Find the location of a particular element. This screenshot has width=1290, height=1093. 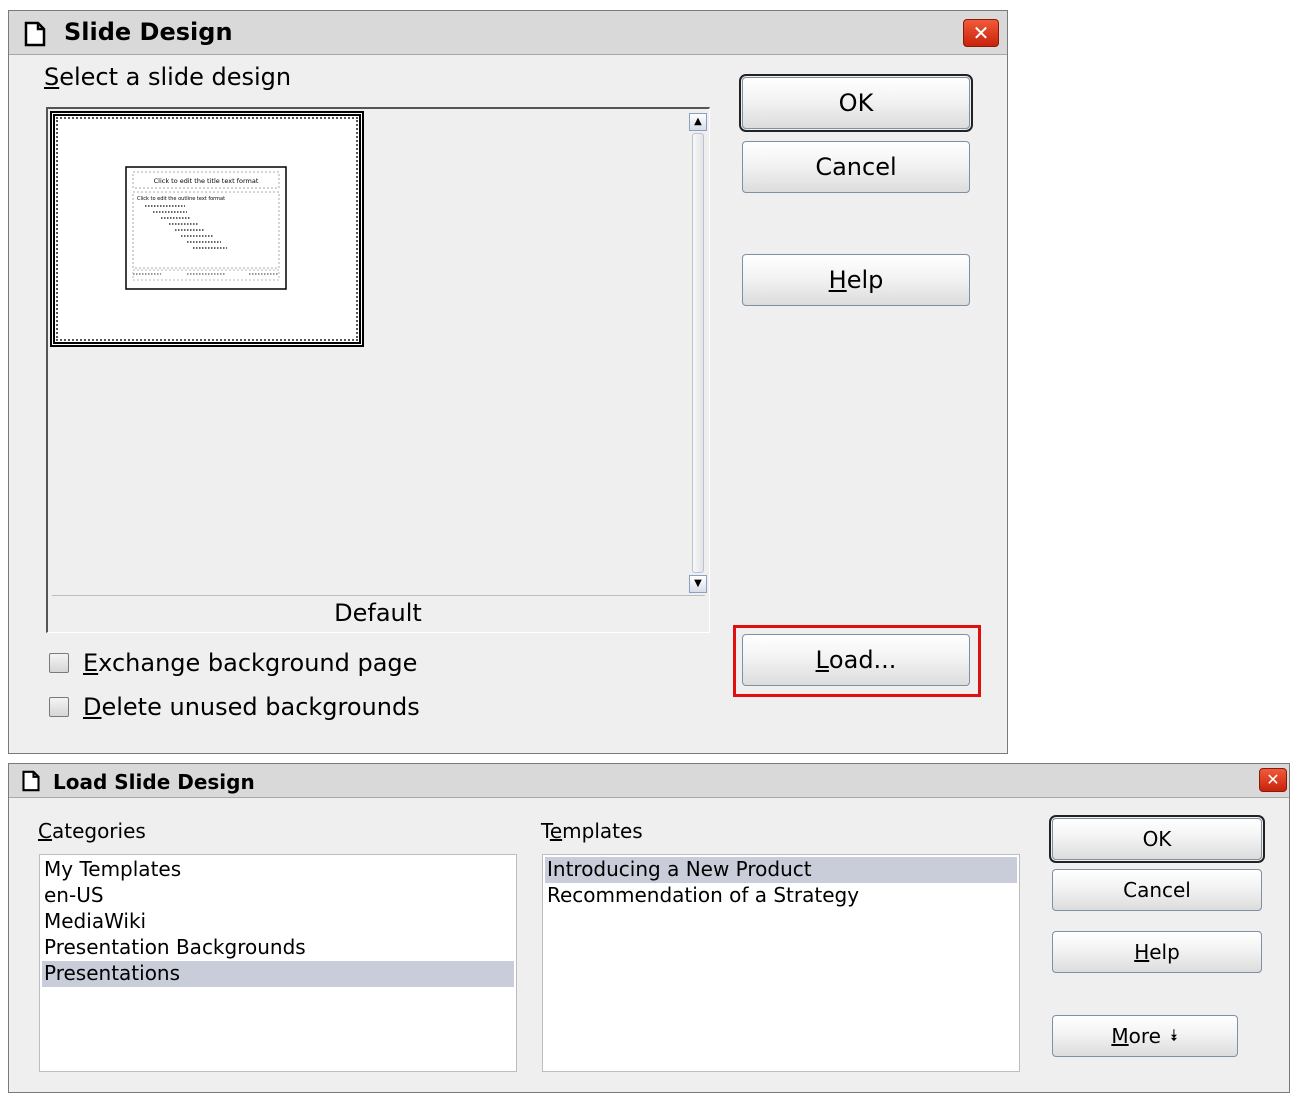

templates-label: Templates is located at coordinates (592, 831).